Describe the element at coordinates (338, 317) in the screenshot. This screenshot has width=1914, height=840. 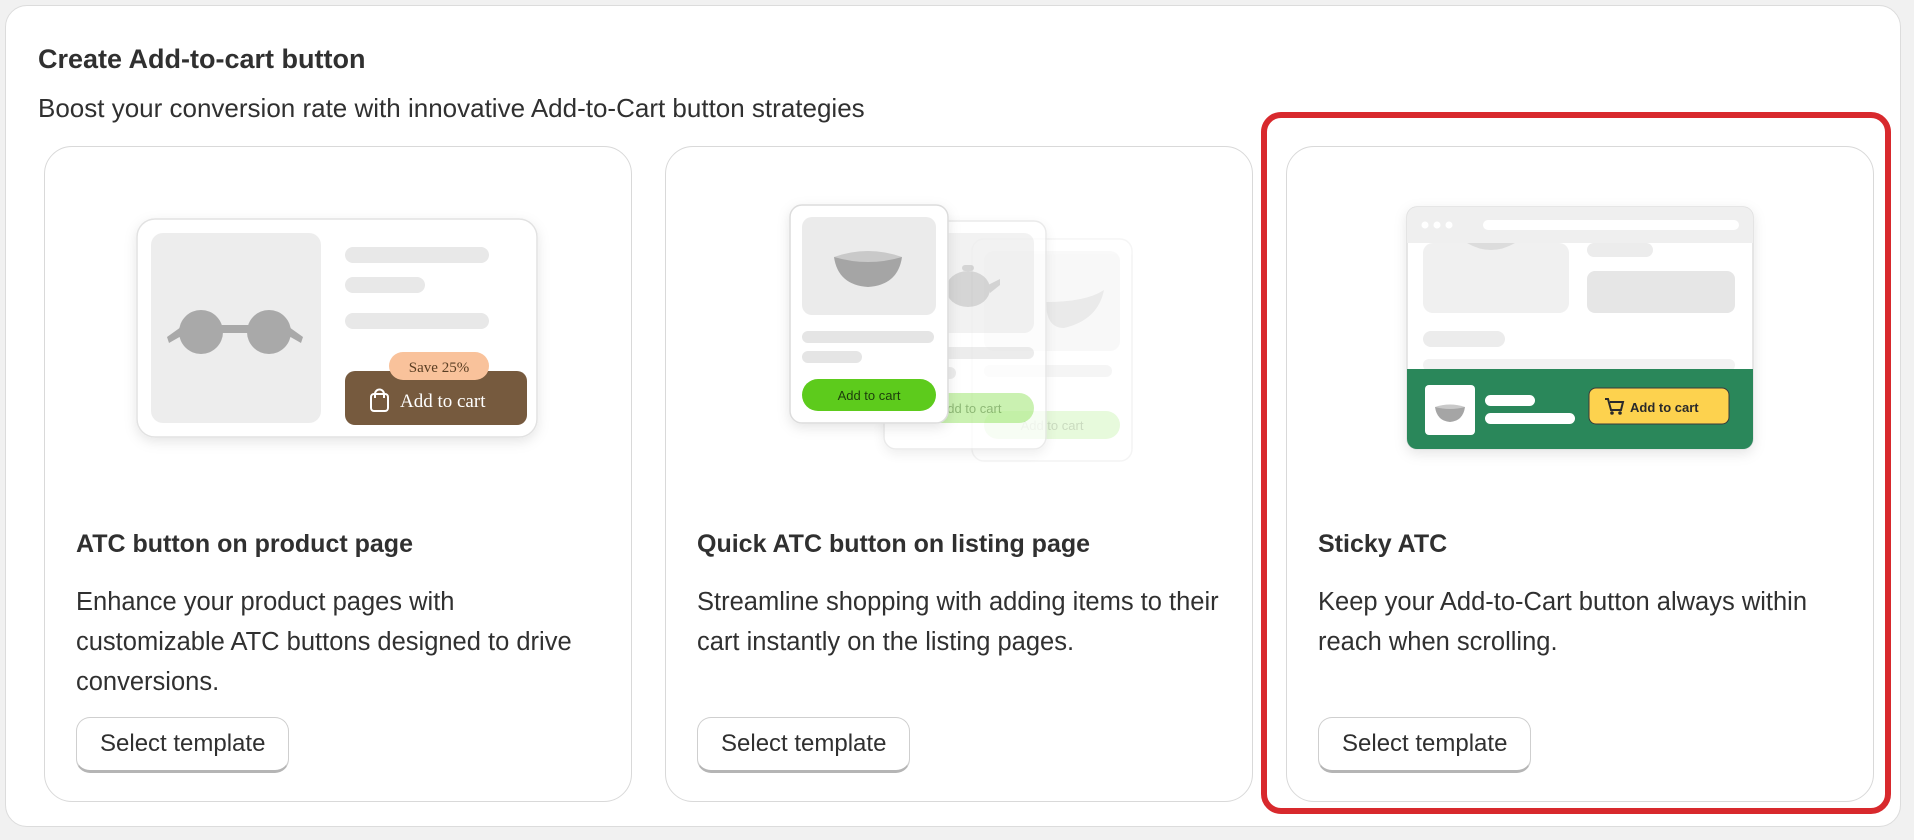
I see `product-page-illustration: Add to cart Save 25%` at that location.